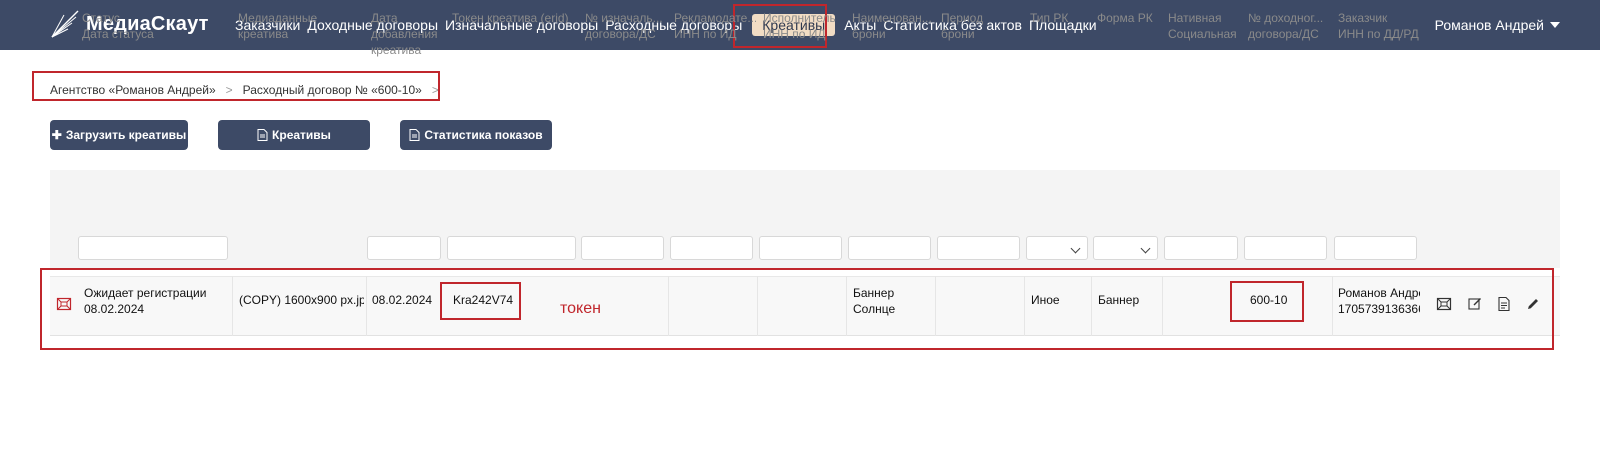 Image resolution: width=1600 pixels, height=457 pixels. I want to click on edit-note-icon, so click(1475, 304).